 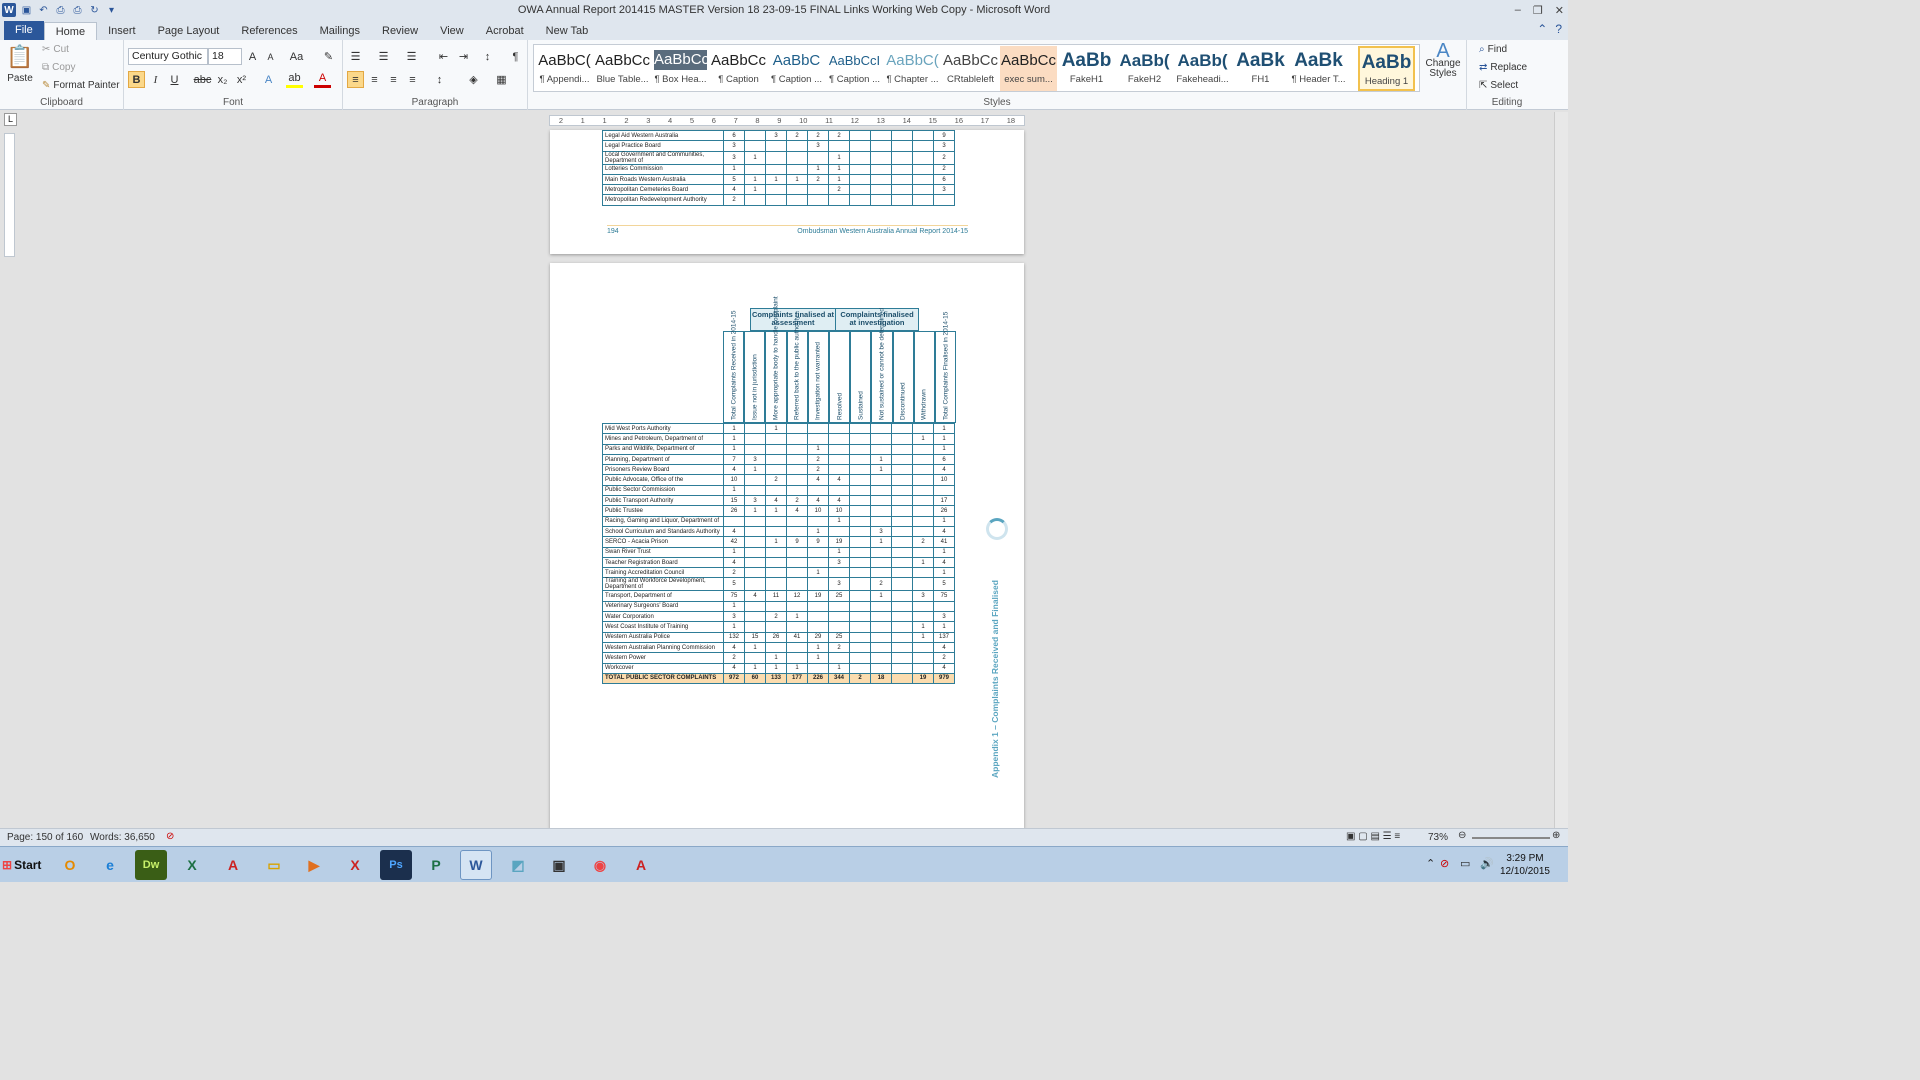 What do you see at coordinates (70, 31) in the screenshot?
I see `tab-home: Home` at bounding box center [70, 31].